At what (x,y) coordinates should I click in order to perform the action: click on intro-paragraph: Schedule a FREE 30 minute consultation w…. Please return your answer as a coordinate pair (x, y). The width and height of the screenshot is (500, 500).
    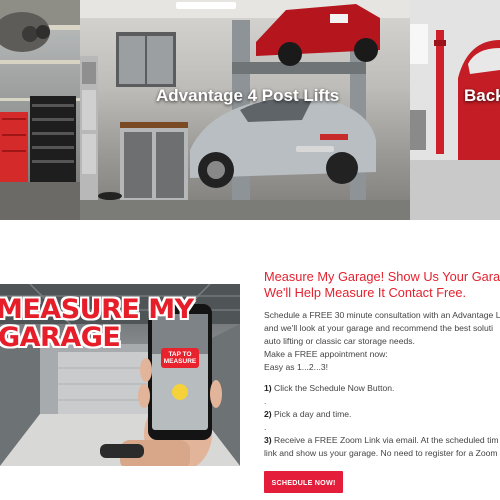
    Looking at the image, I should click on (382, 341).